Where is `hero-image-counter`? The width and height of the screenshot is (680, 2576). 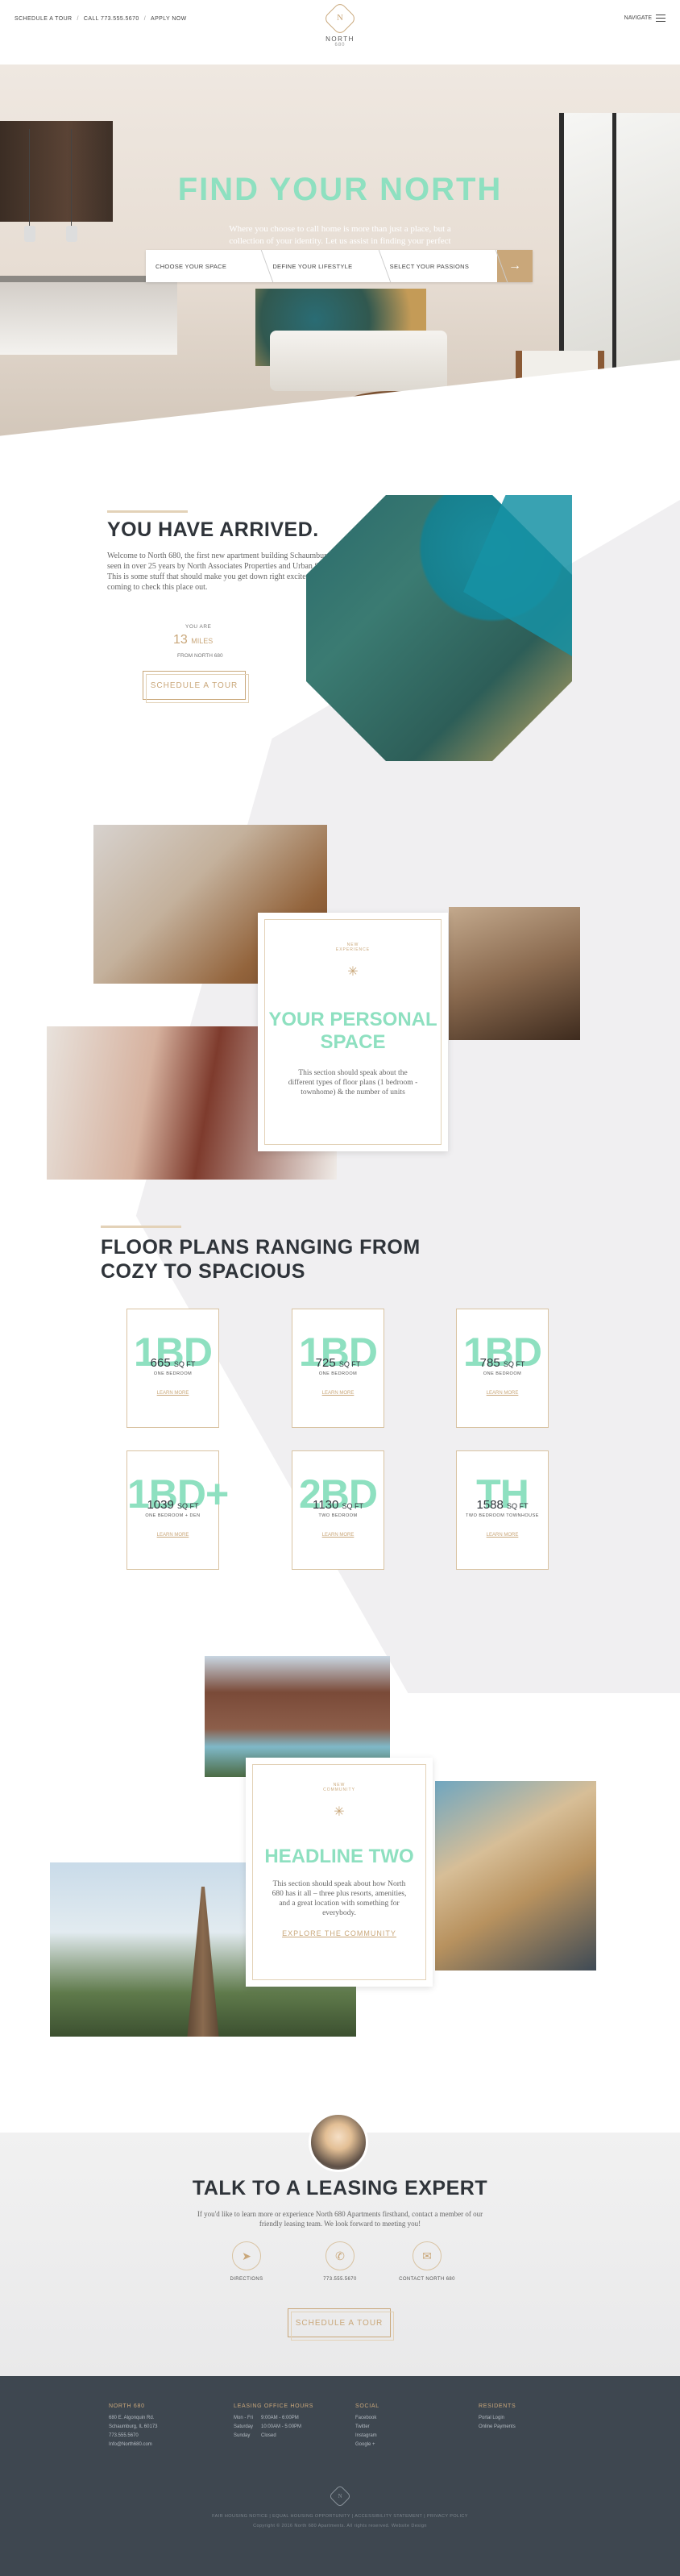 hero-image-counter is located at coordinates (88, 319).